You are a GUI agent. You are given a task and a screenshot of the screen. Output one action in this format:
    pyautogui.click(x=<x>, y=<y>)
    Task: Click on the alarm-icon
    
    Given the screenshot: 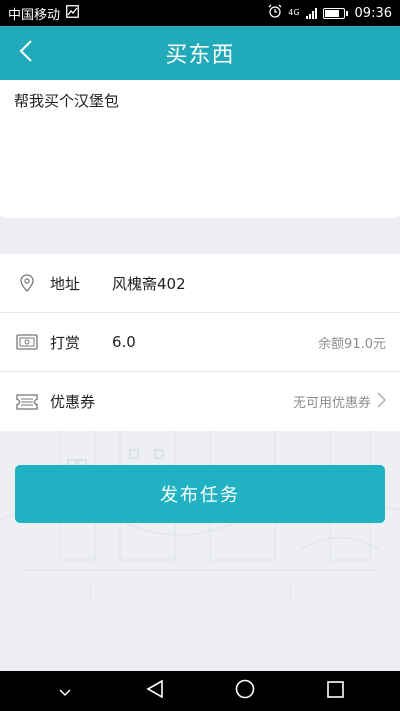 What is the action you would take?
    pyautogui.click(x=275, y=13)
    